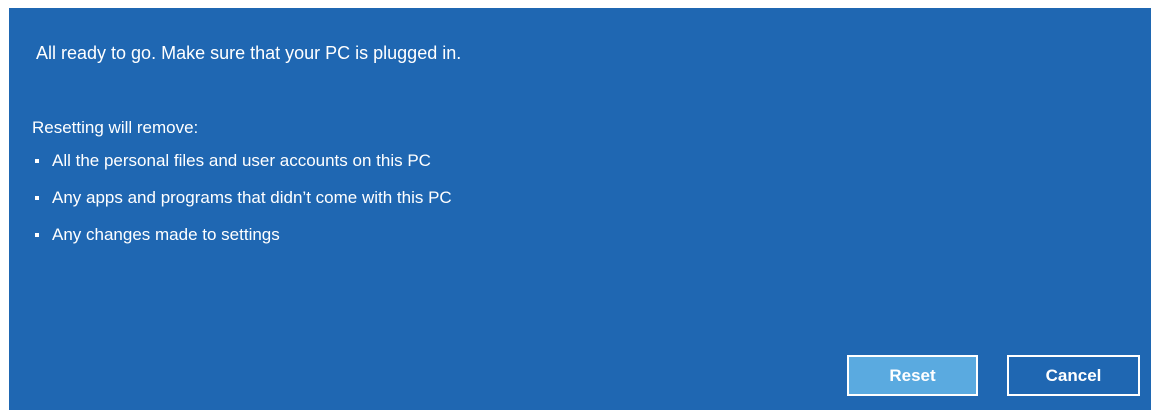 This screenshot has height=410, width=1151. I want to click on list-item: Any changes made to settings, so click(242, 242).